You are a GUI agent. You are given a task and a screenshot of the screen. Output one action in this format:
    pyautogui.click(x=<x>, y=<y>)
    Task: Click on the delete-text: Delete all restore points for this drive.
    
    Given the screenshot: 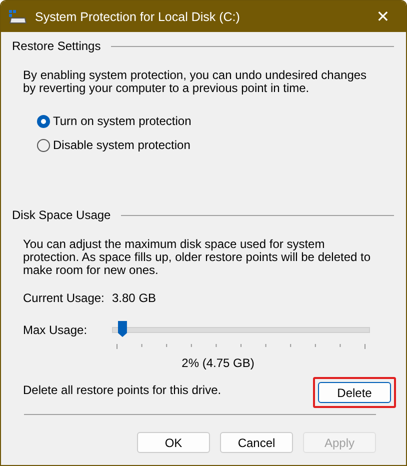 What is the action you would take?
    pyautogui.click(x=122, y=390)
    